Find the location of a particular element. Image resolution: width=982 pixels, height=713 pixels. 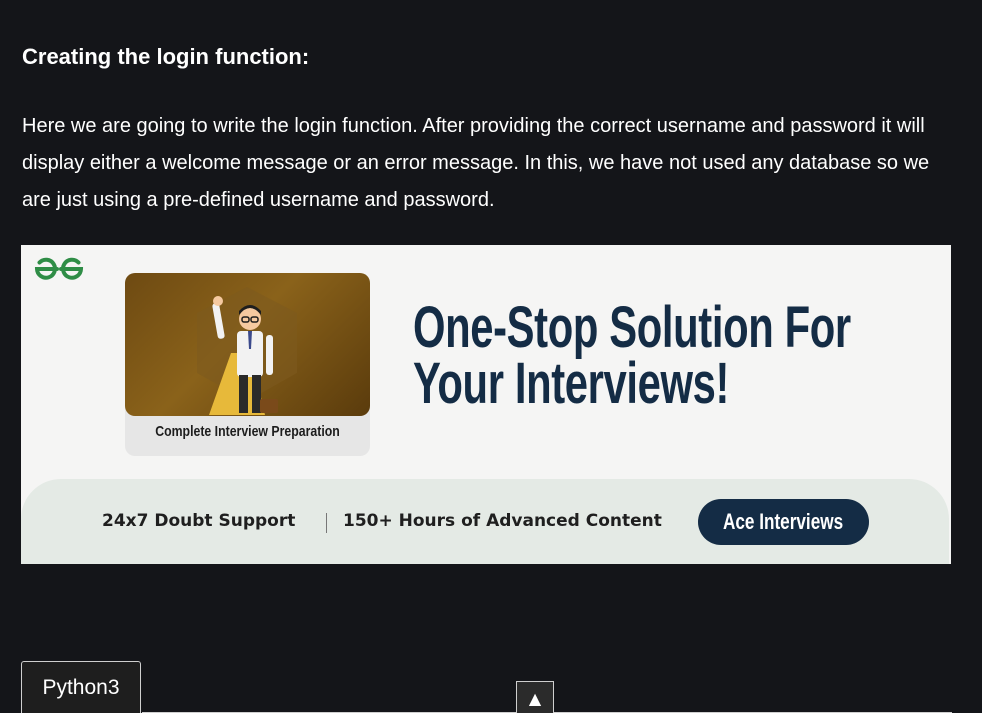

ace-interviews-label: Ace Interviews is located at coordinates (783, 521).